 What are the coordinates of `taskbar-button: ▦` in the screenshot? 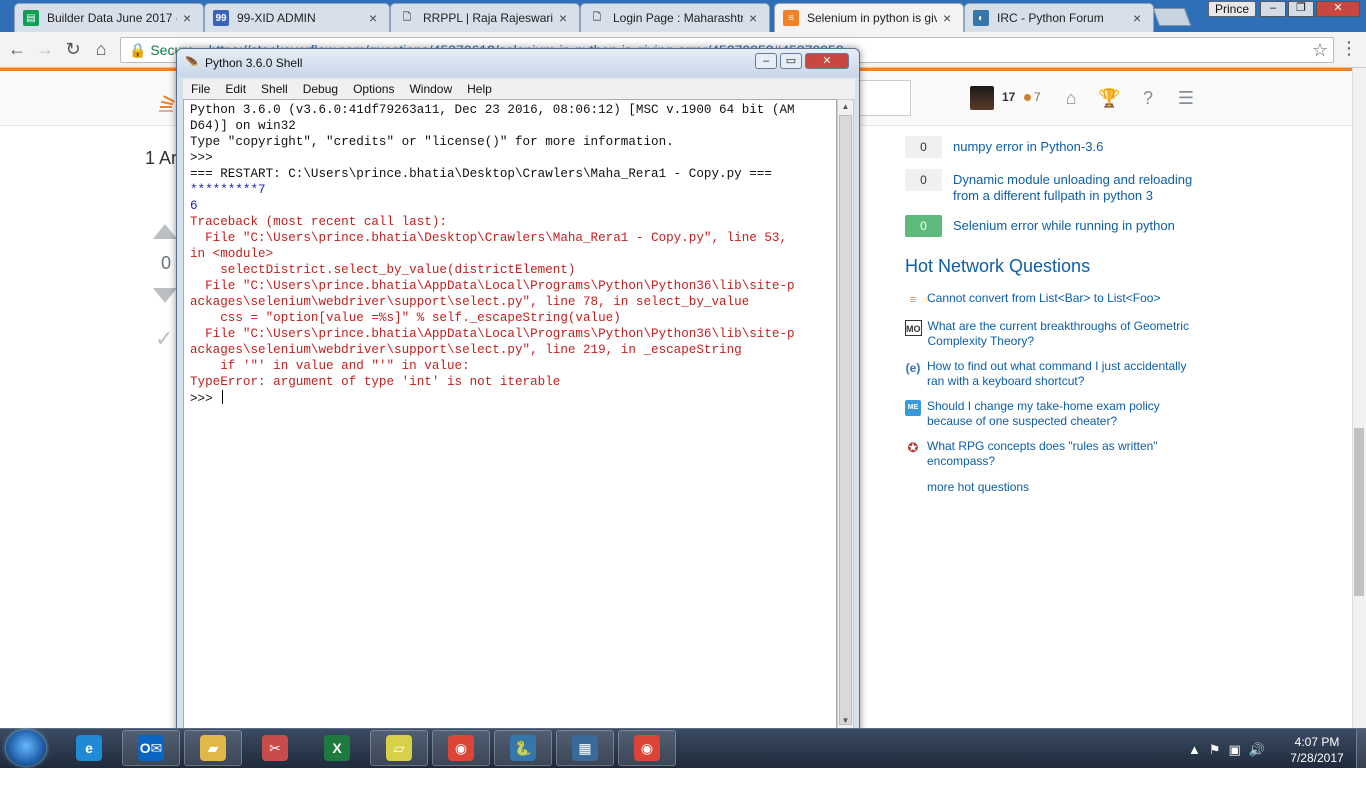 It's located at (585, 748).